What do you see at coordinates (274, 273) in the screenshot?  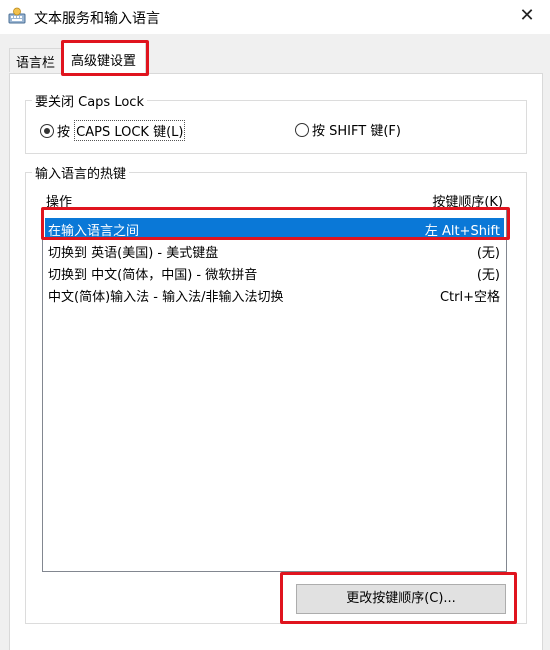 I see `list-item: 切换到 中文(简体，中国) - 微软拼音 (无)` at bounding box center [274, 273].